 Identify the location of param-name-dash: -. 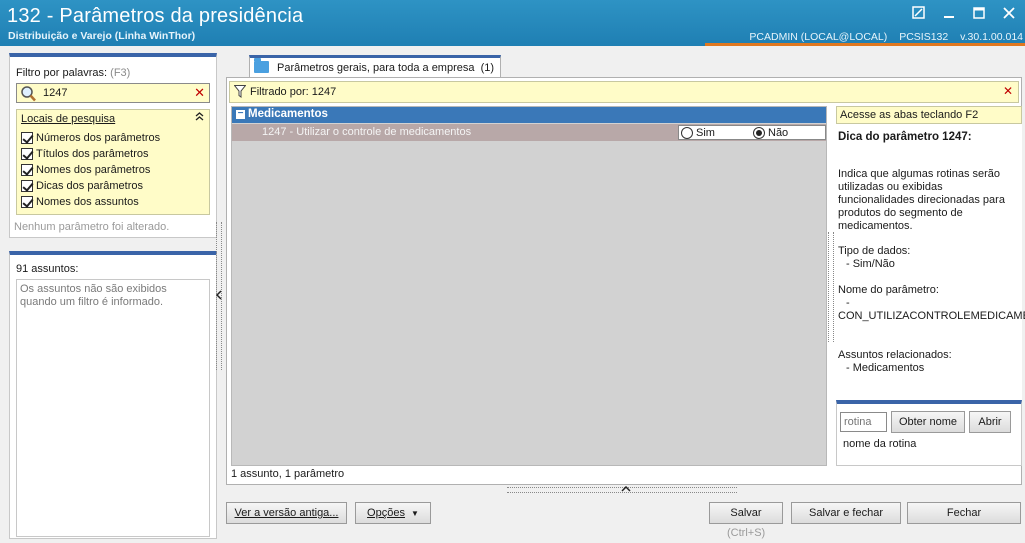
(848, 303).